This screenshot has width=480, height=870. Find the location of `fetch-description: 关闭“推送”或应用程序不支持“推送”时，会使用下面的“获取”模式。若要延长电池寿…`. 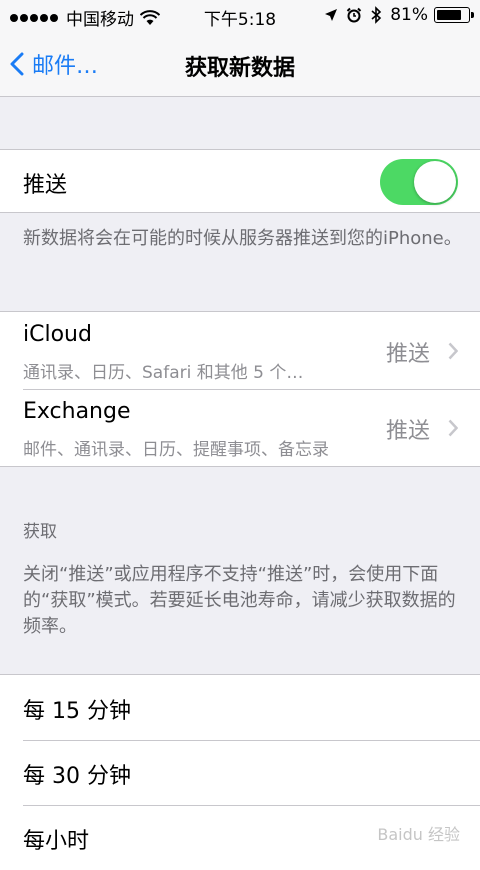

fetch-description: 关闭“推送”或应用程序不支持“推送”时，会使用下面的“获取”模式。若要延长电池寿… is located at coordinates (239, 600).